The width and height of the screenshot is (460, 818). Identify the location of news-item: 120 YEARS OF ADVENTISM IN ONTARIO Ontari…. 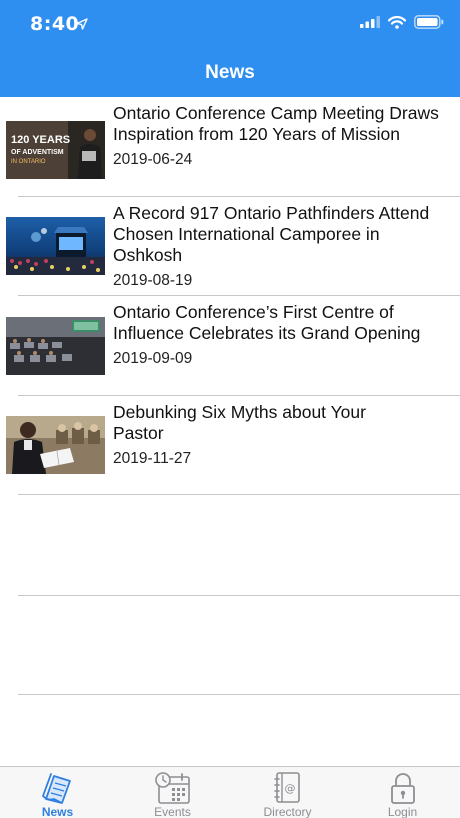
(230, 147).